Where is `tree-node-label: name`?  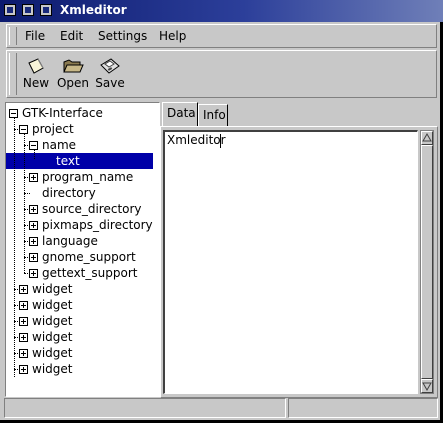
tree-node-label: name is located at coordinates (59, 145).